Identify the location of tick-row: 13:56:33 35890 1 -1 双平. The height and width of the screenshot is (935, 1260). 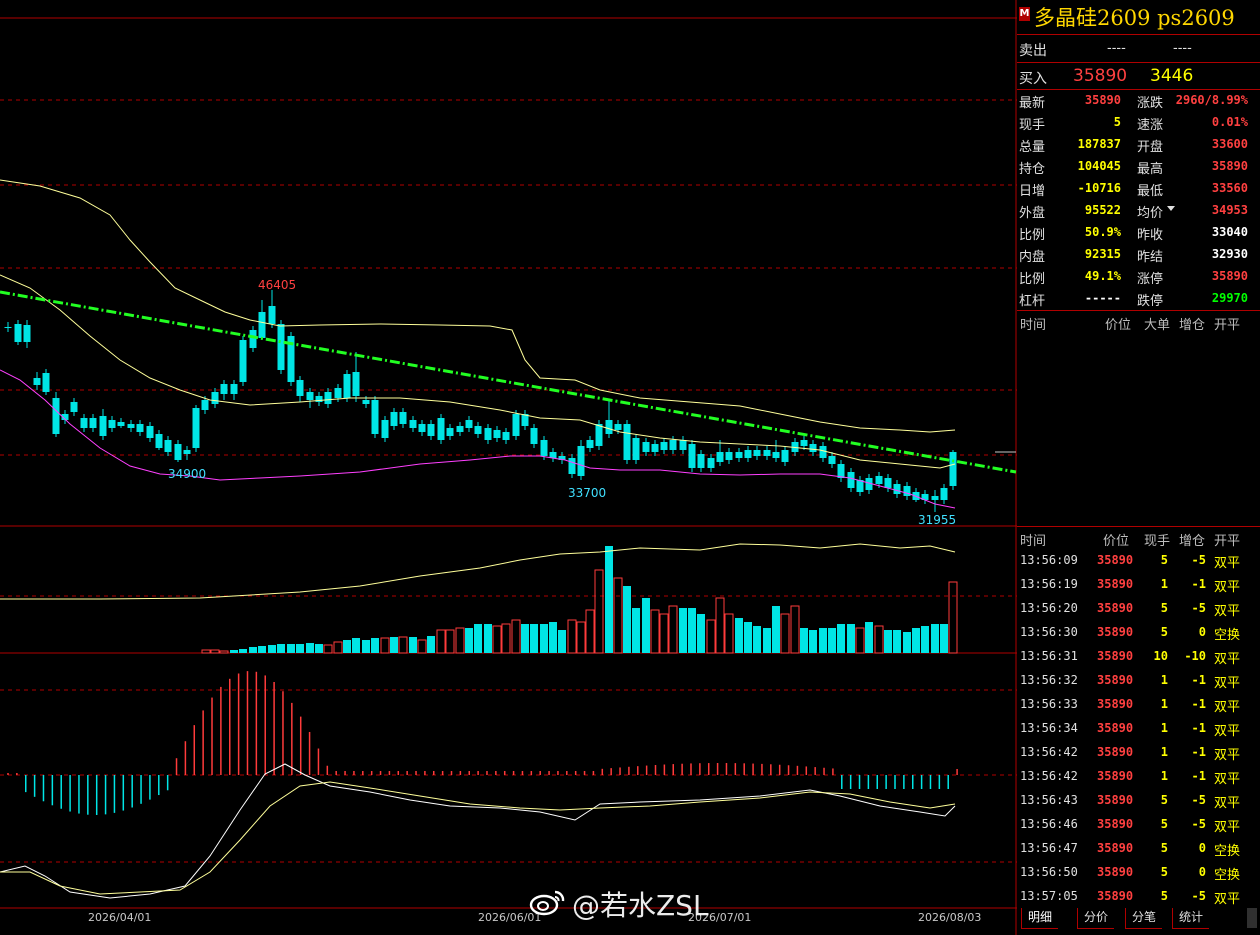
(1138, 705).